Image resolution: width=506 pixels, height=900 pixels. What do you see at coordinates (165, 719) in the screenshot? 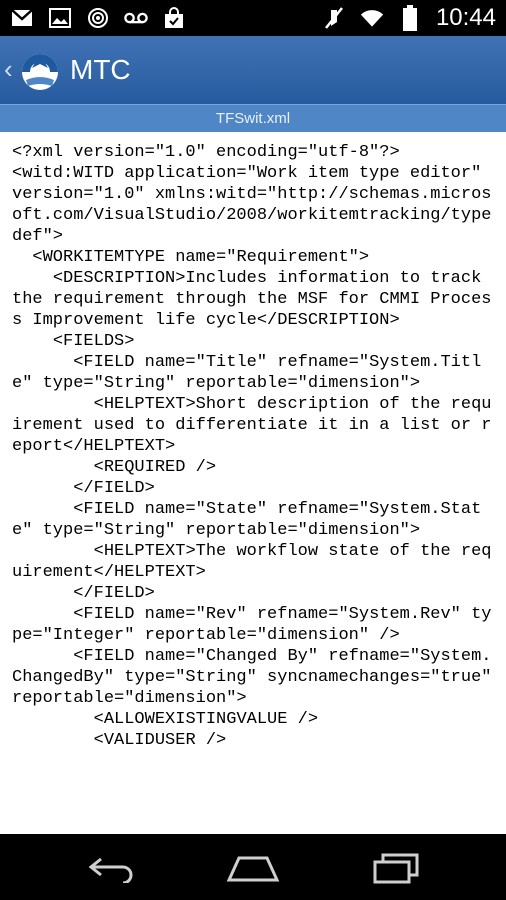
I see `code-line: <ALLOWEXISTINGVALUE />` at bounding box center [165, 719].